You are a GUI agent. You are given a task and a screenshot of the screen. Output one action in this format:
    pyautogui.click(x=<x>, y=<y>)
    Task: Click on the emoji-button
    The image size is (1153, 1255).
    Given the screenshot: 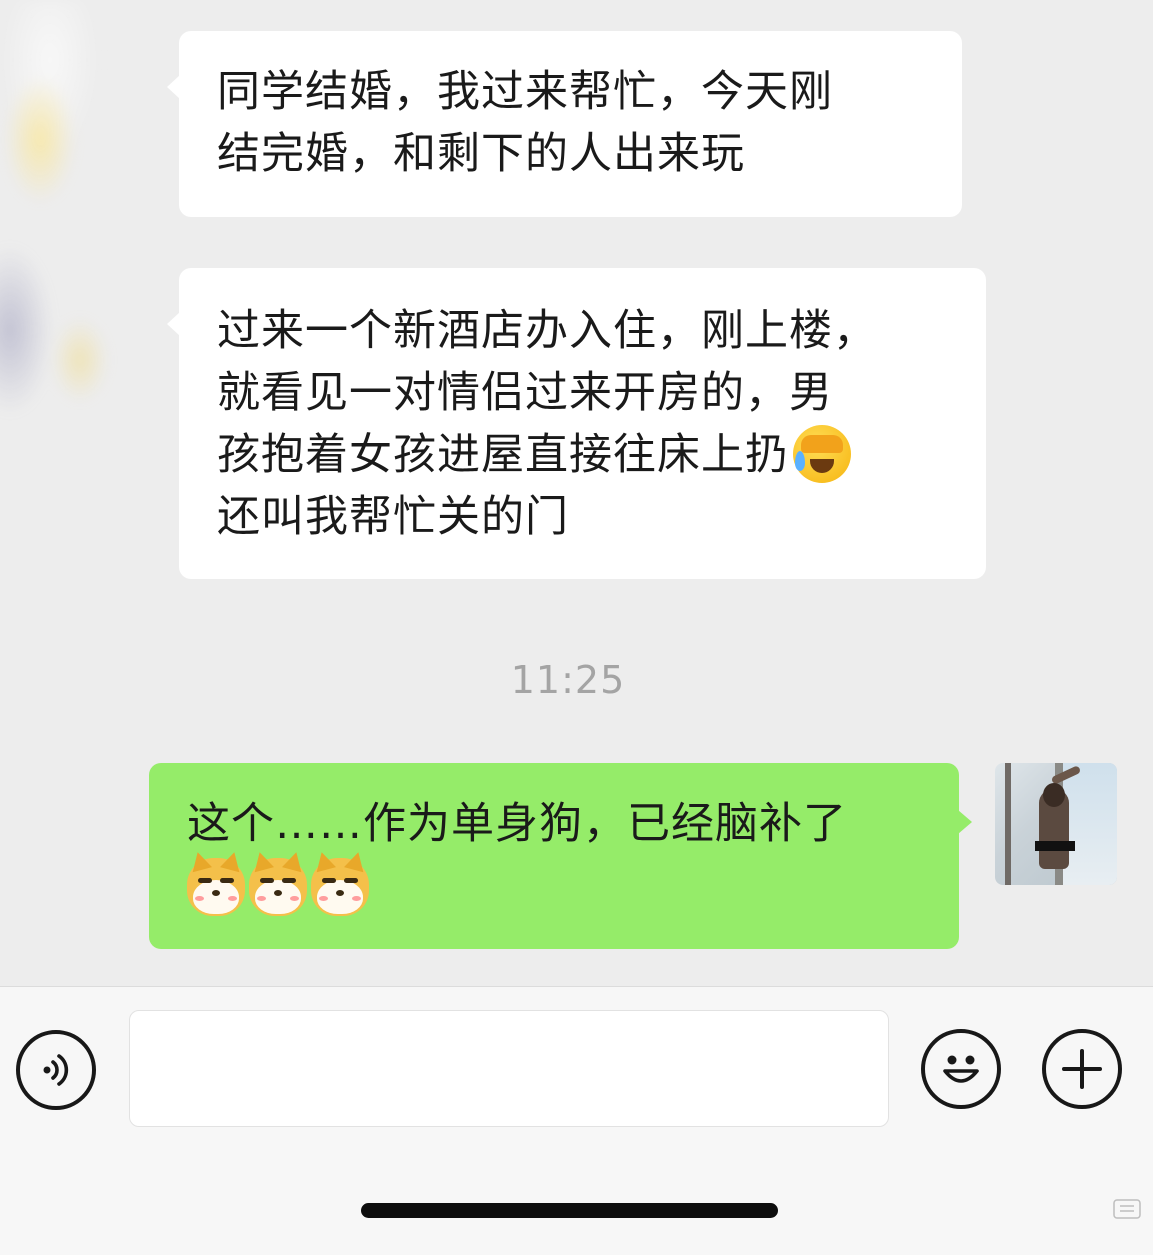 What is the action you would take?
    pyautogui.click(x=961, y=1069)
    